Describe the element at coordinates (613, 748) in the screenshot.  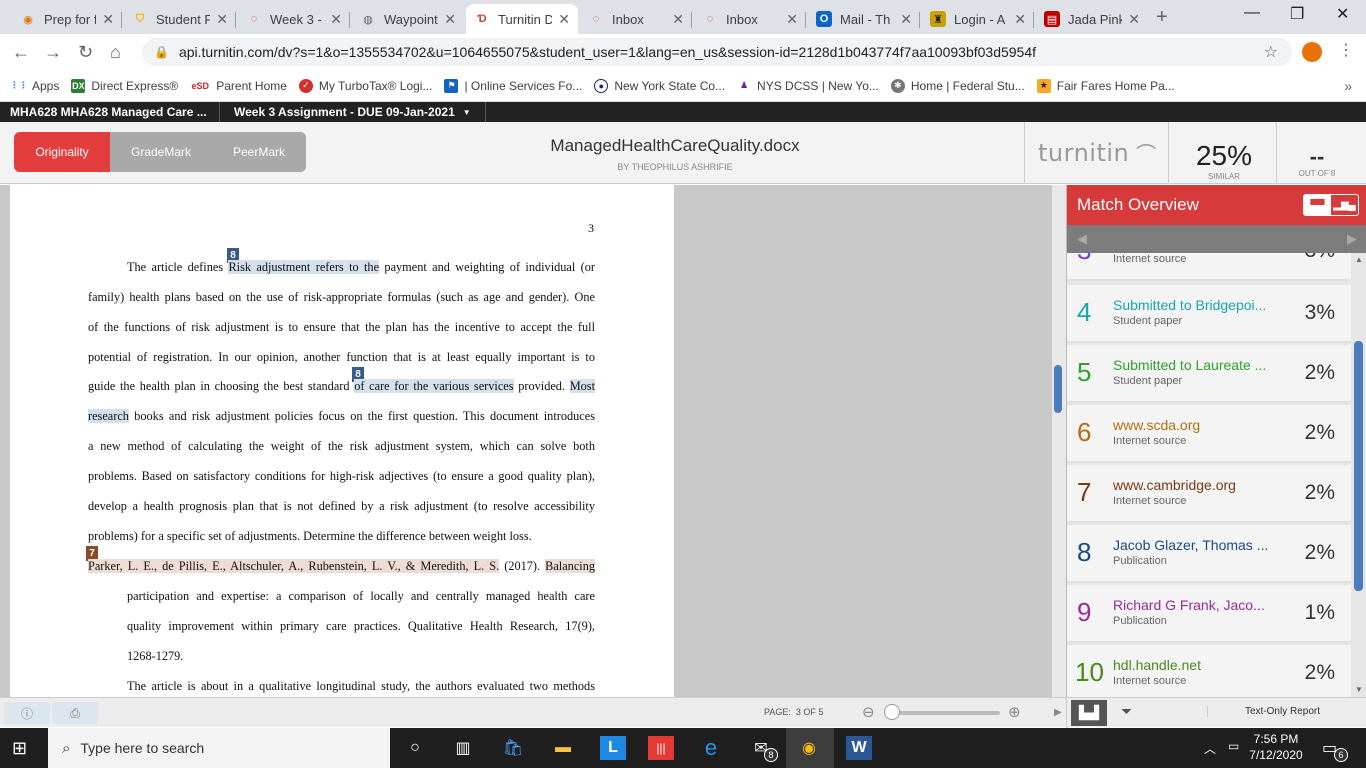
I see `app-l-icon: L` at that location.